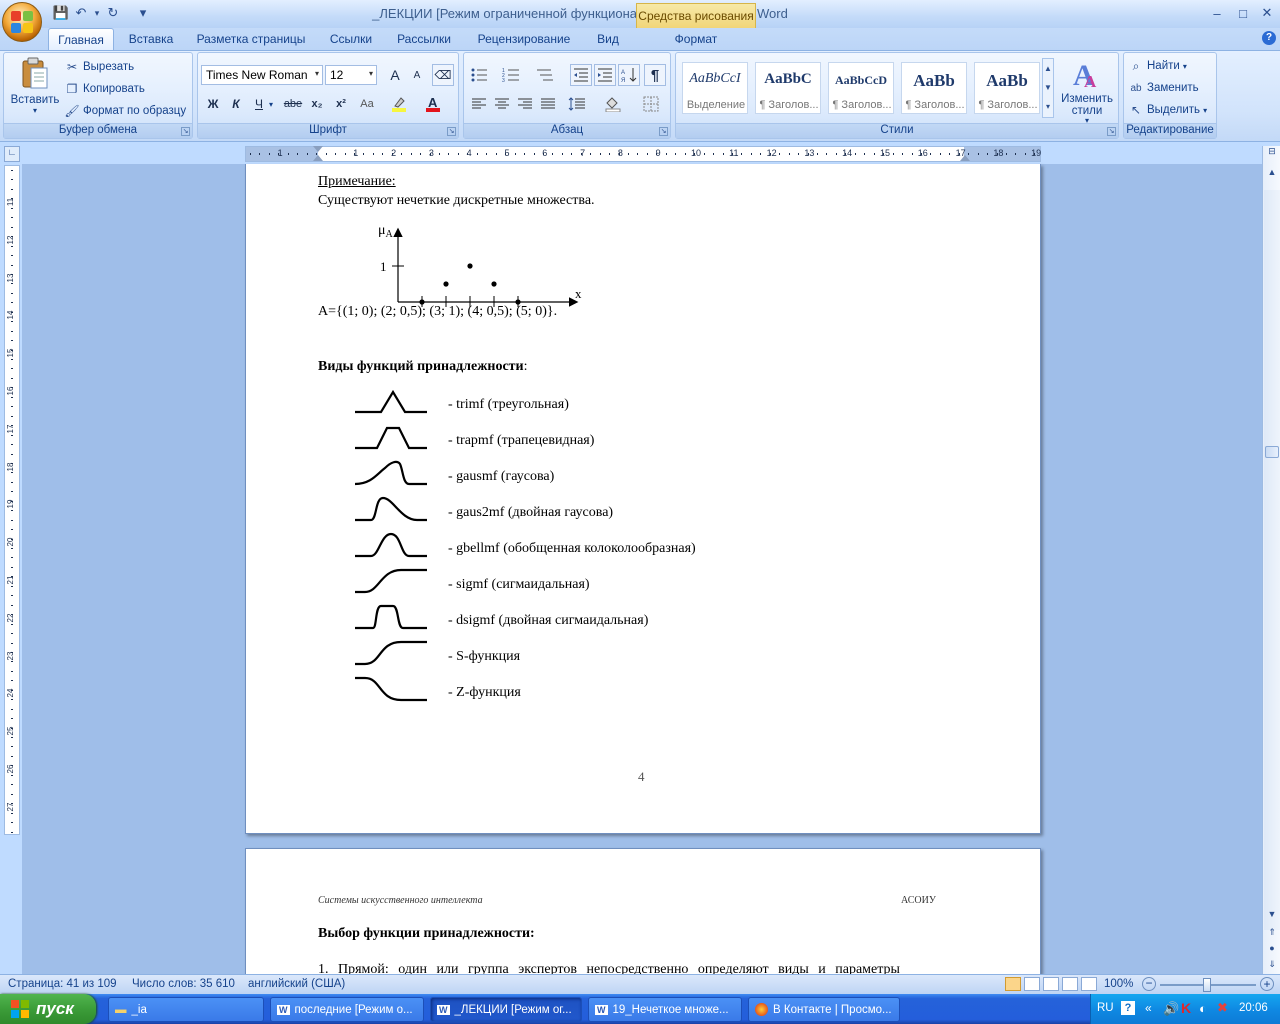 Image resolution: width=1280 pixels, height=1024 pixels. I want to click on word-count: Число слов: 35 610, so click(183, 984).